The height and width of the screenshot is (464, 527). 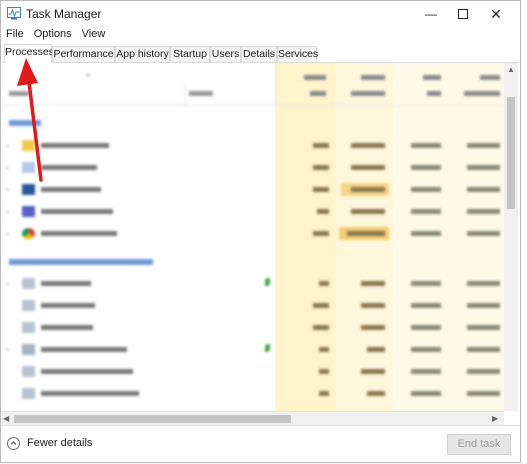 I want to click on minimize-button: —, so click(x=431, y=14).